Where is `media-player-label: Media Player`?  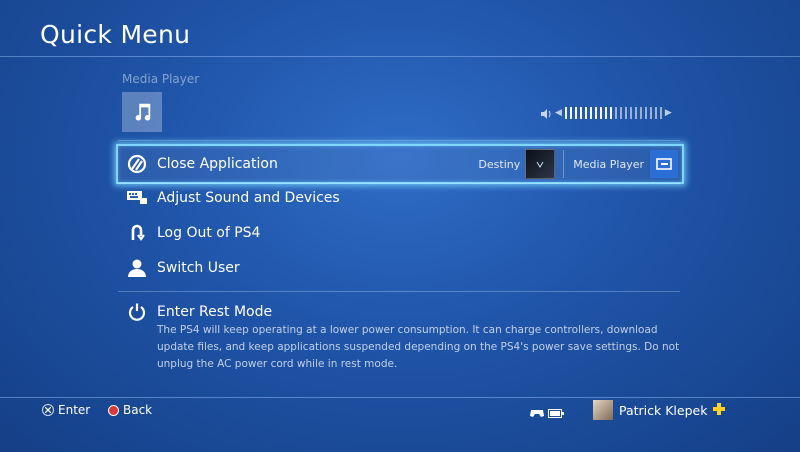 media-player-label: Media Player is located at coordinates (161, 79).